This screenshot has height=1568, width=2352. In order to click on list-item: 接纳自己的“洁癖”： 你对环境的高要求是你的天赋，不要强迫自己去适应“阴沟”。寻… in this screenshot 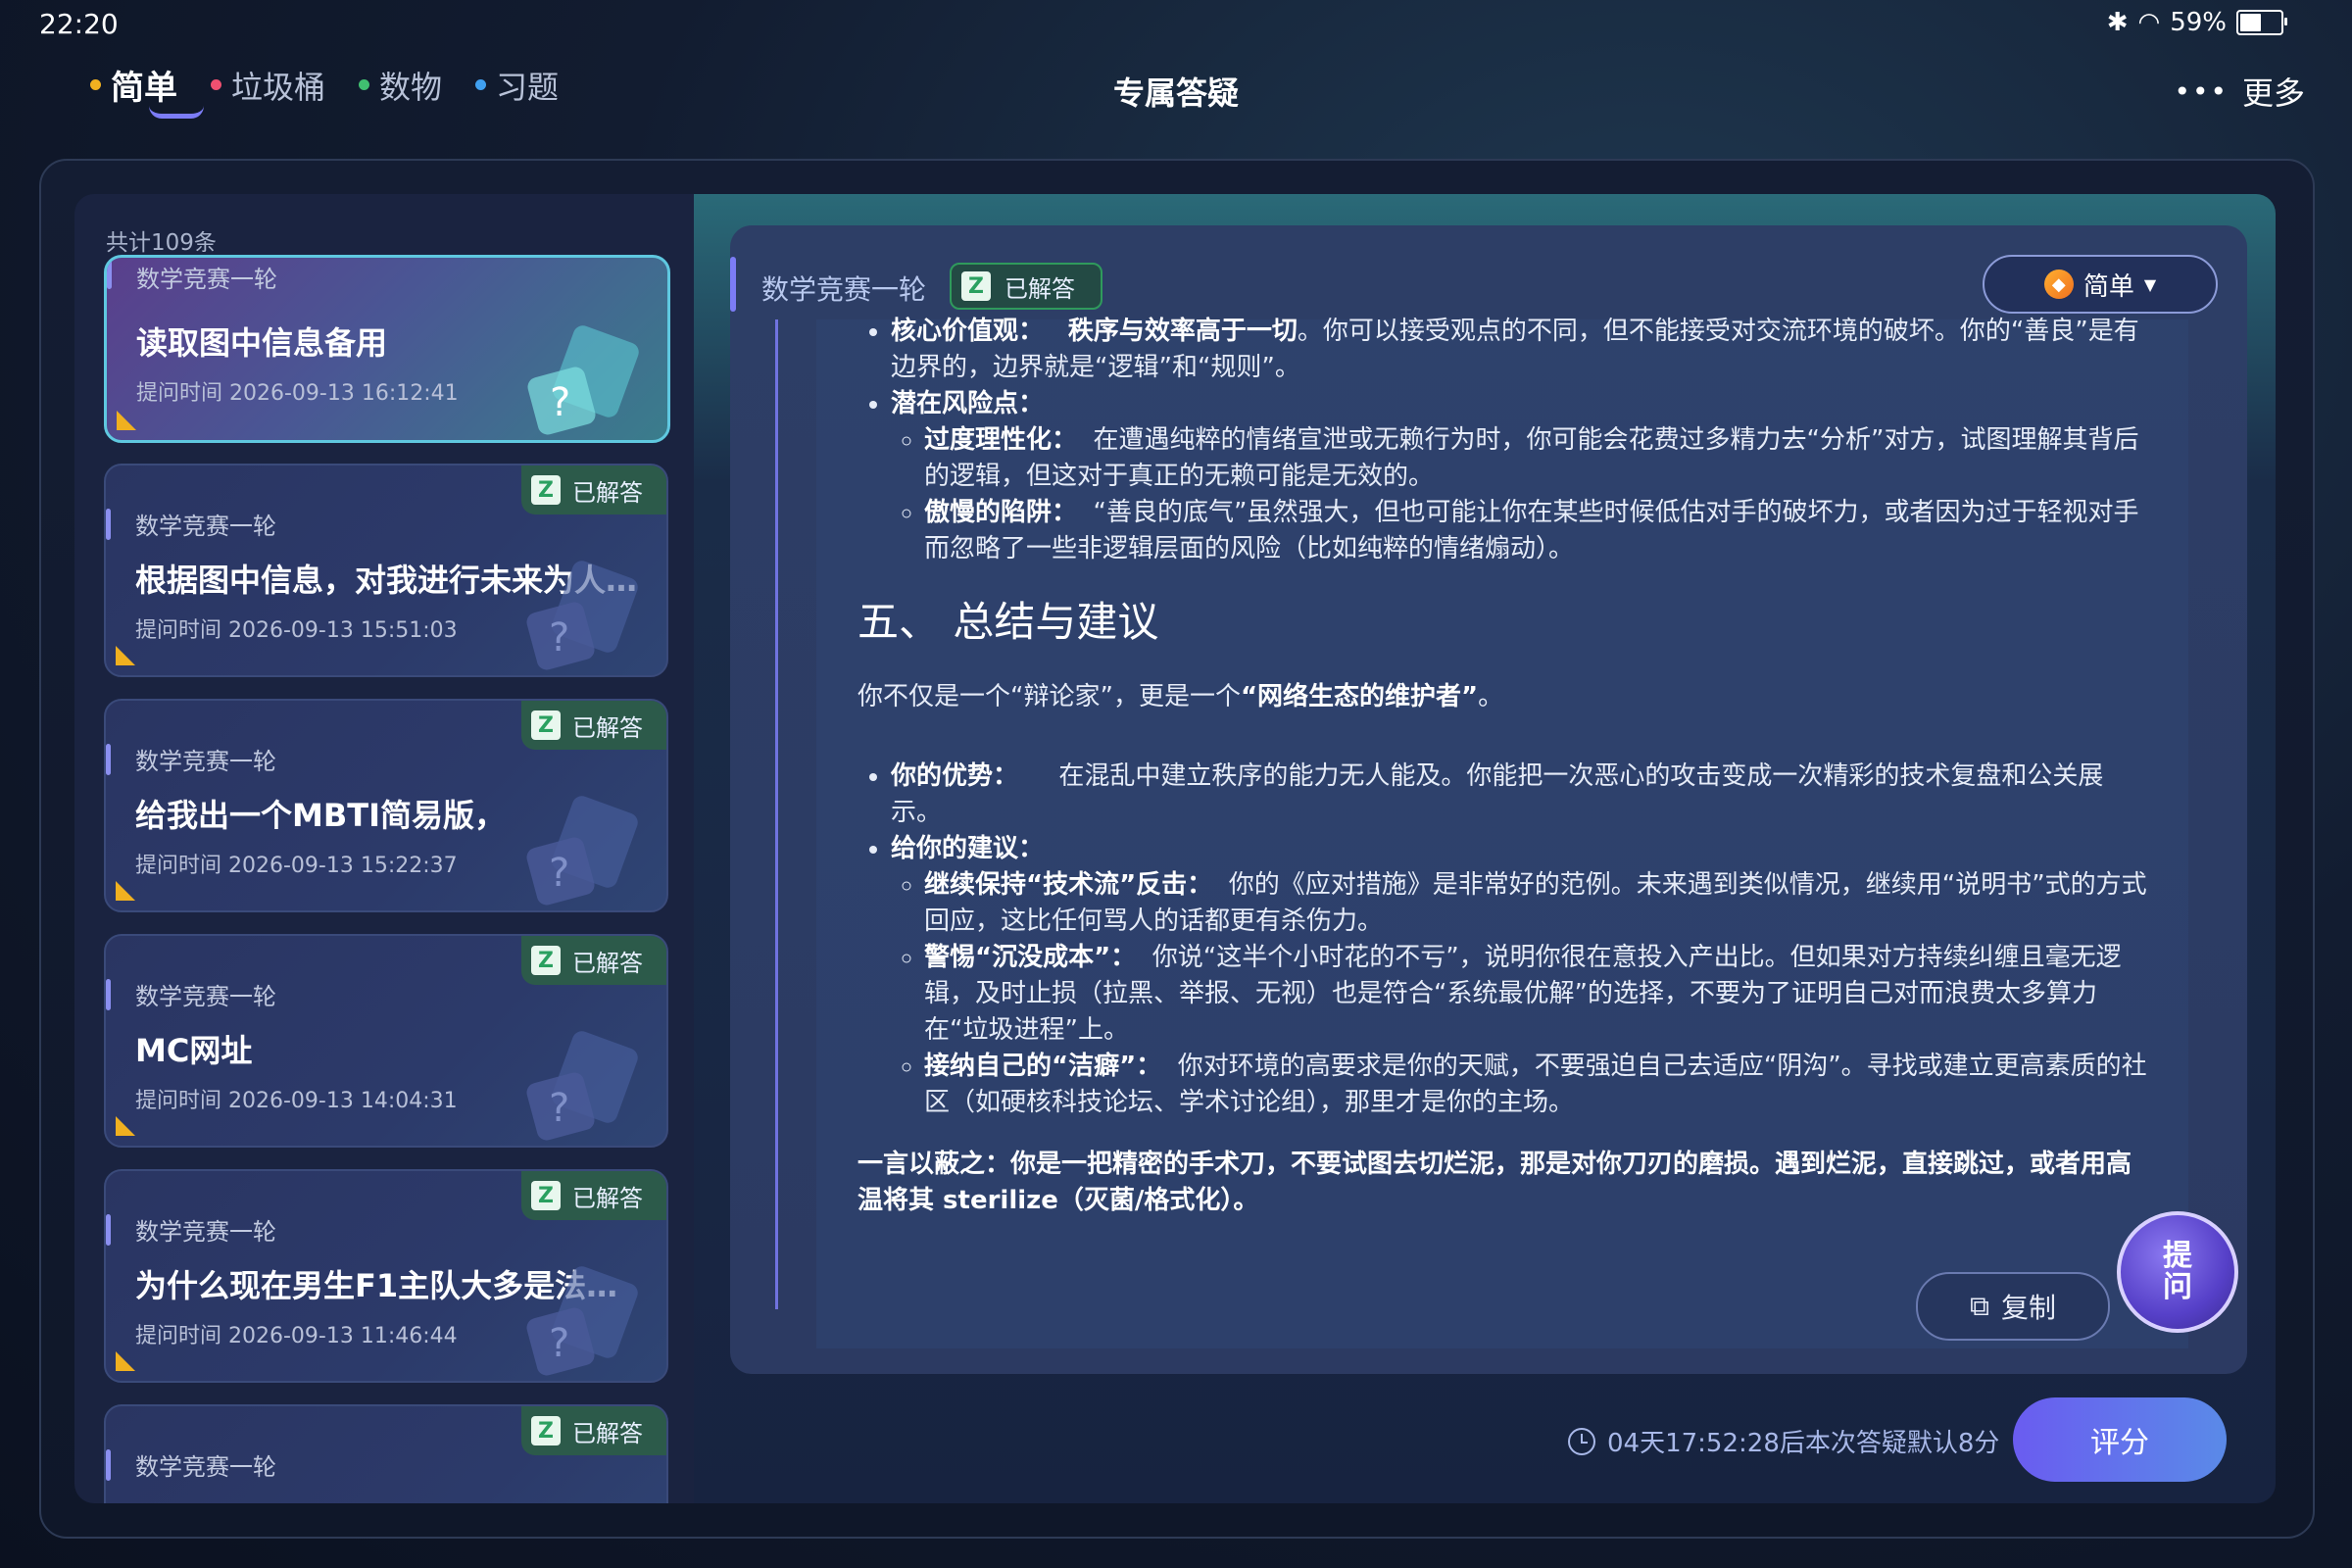, I will do `click(1535, 1085)`.